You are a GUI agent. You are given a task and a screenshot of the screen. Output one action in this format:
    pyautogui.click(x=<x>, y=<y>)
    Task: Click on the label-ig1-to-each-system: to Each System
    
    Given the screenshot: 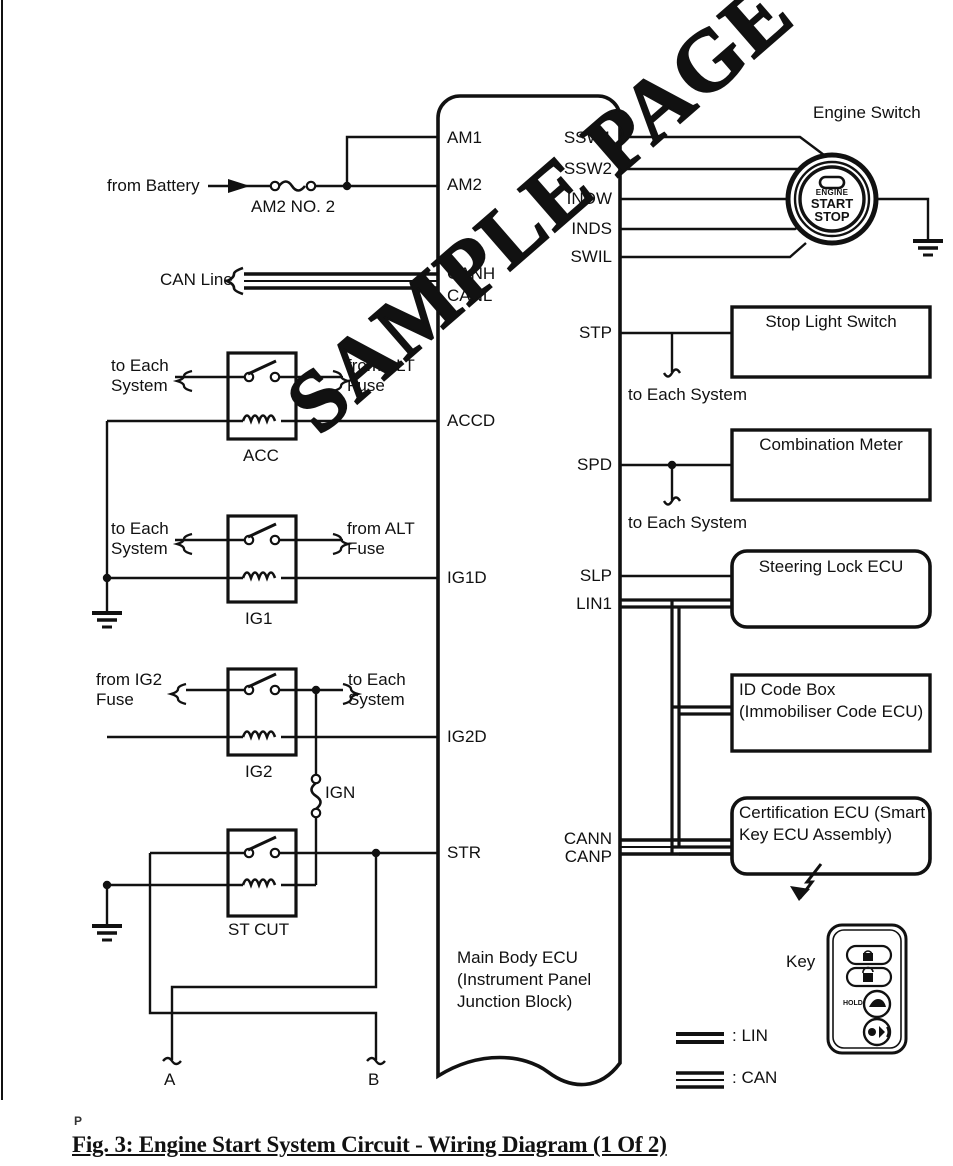 What is the action you would take?
    pyautogui.click(x=140, y=539)
    